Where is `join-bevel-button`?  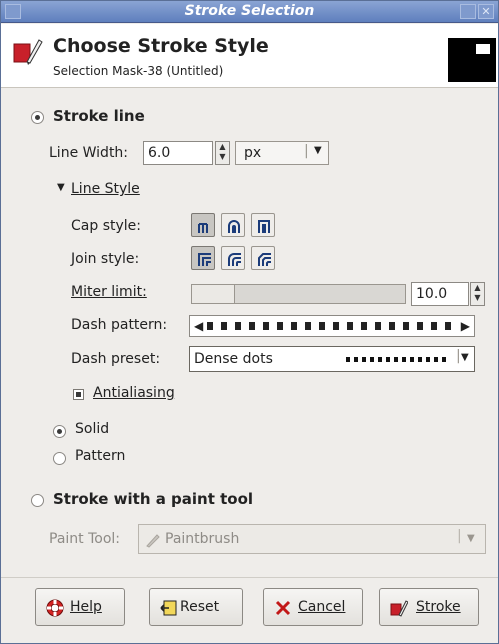 join-bevel-button is located at coordinates (263, 258).